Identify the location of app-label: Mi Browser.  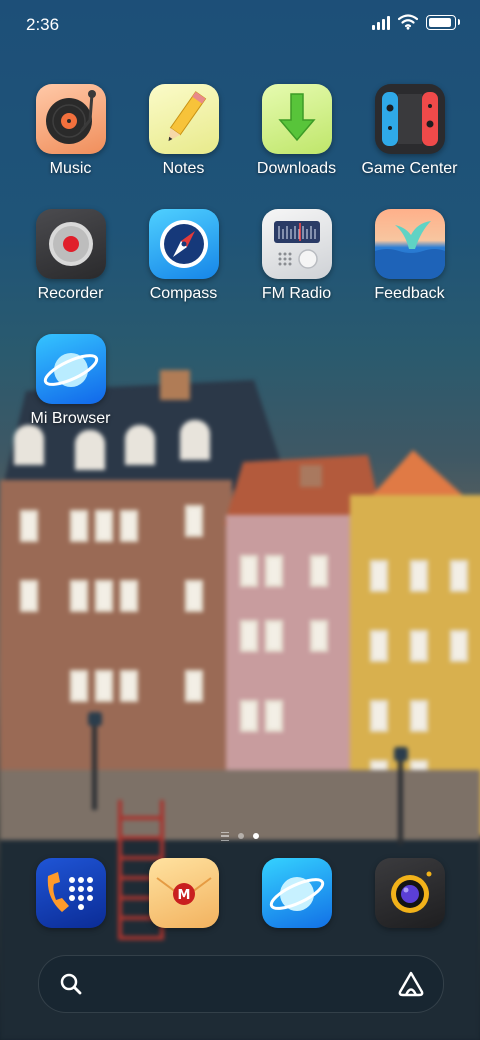
(70, 418).